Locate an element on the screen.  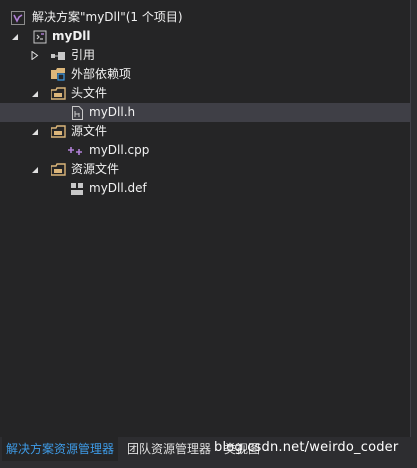
project-node: myDll is located at coordinates (205, 36).